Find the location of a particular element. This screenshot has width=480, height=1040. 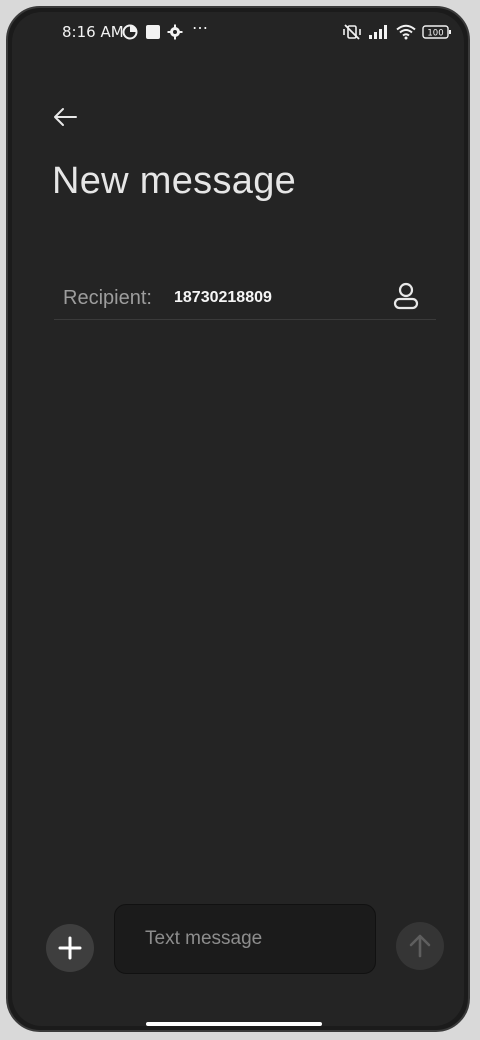

recipient-field: Recipient: 18730218809 is located at coordinates (245, 297).